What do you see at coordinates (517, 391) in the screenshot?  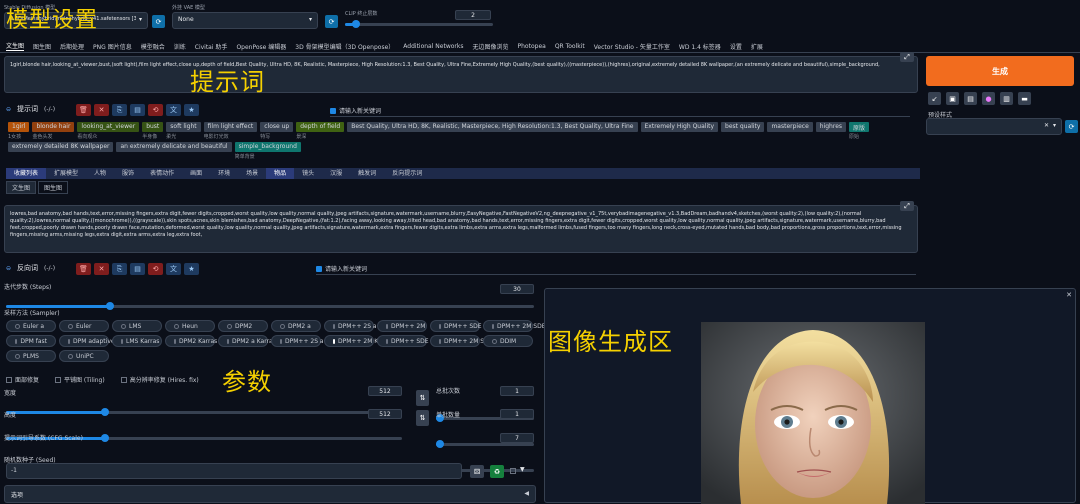 I see `batch-count-value: 1` at bounding box center [517, 391].